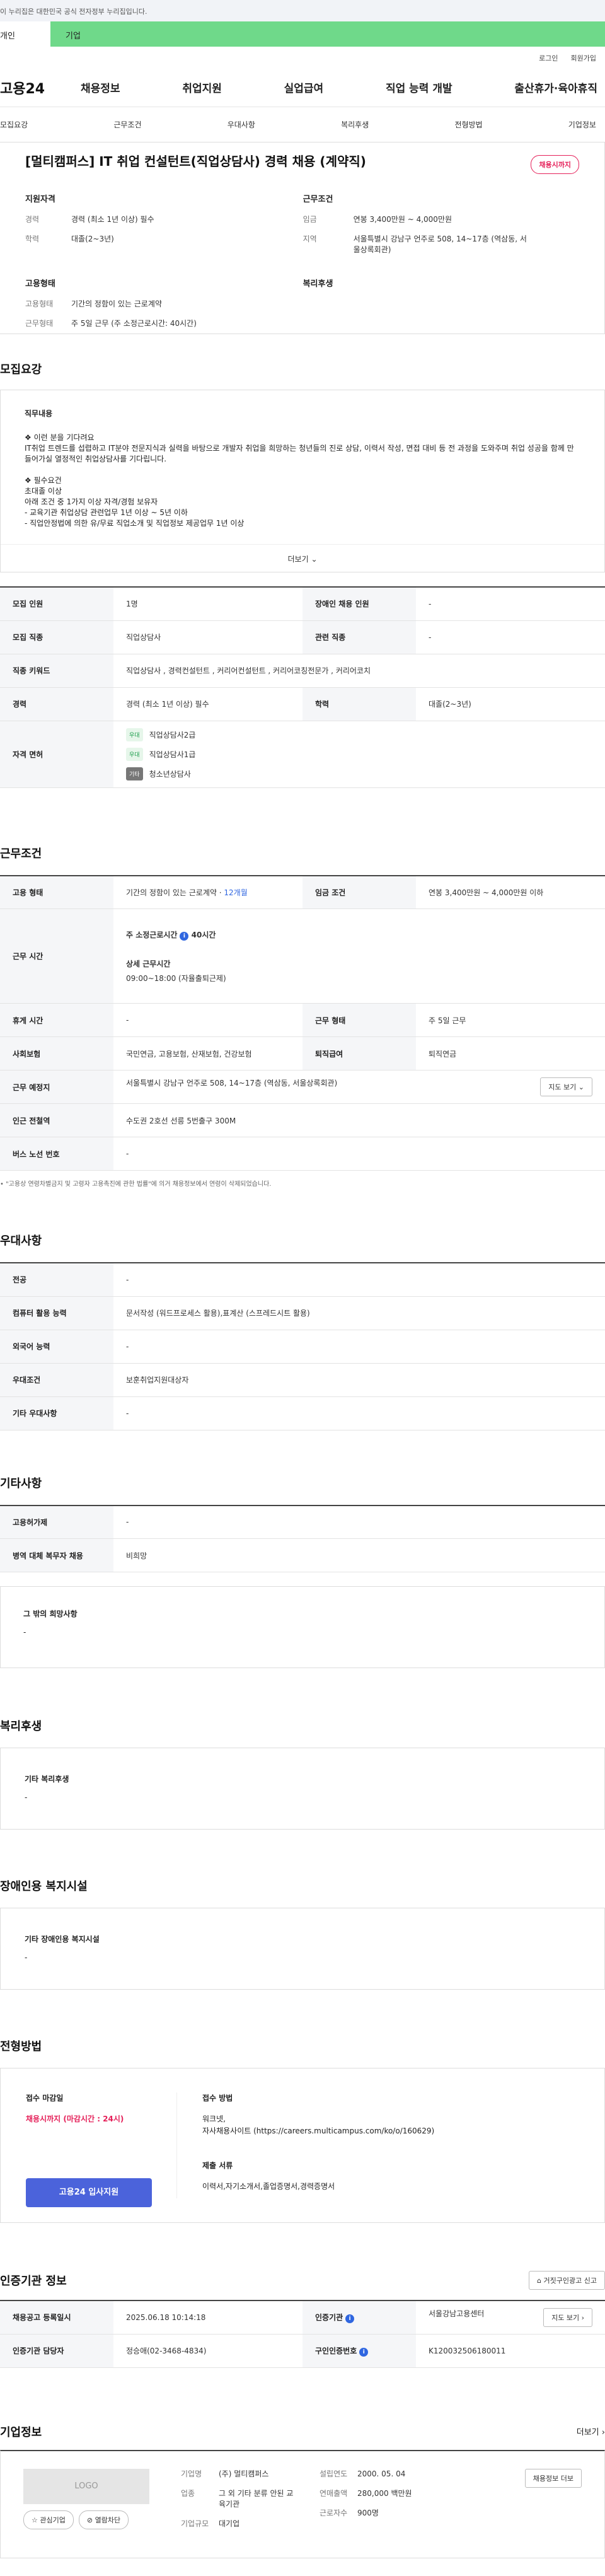 Image resolution: width=605 pixels, height=2576 pixels. I want to click on company-header: 기업정보 더보기 ›, so click(302, 2431).